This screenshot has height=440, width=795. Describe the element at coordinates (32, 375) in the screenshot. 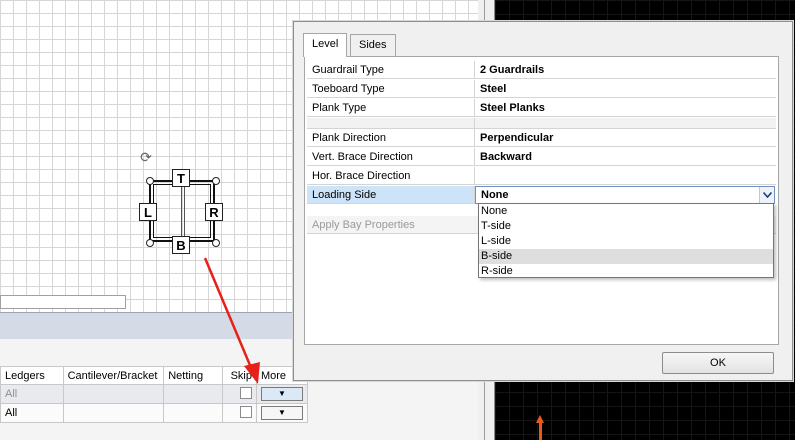

I see `column-header-ledgers: Ledgers` at that location.